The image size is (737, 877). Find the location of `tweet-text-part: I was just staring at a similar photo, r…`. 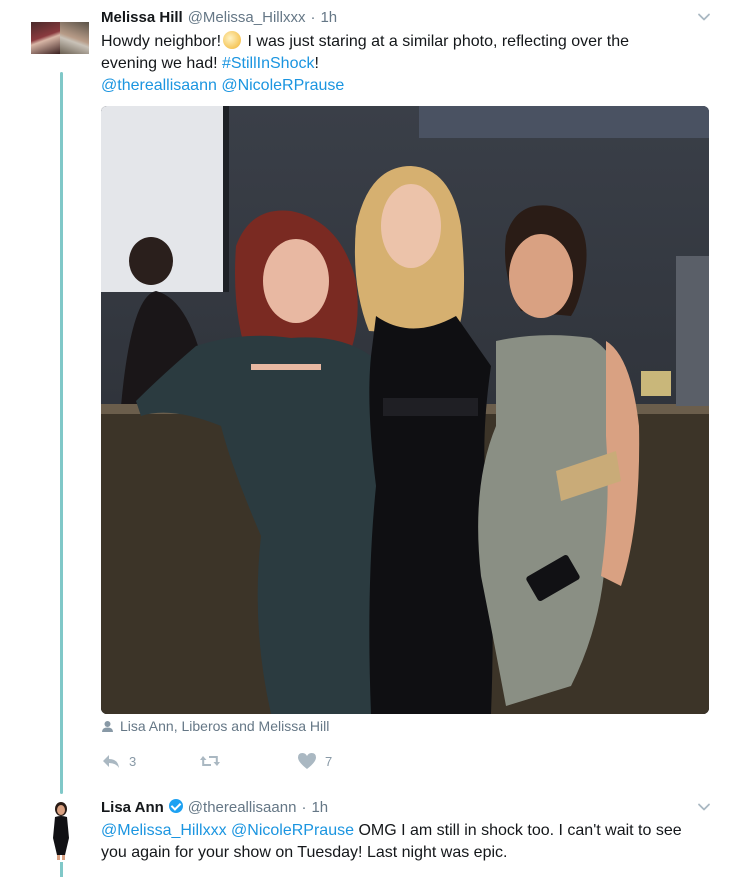

tweet-text-part: I was just staring at a similar photo, r… is located at coordinates (436, 41).